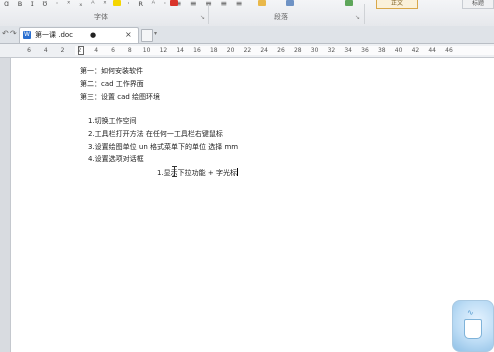  I want to click on sort-icon, so click(349, 3).